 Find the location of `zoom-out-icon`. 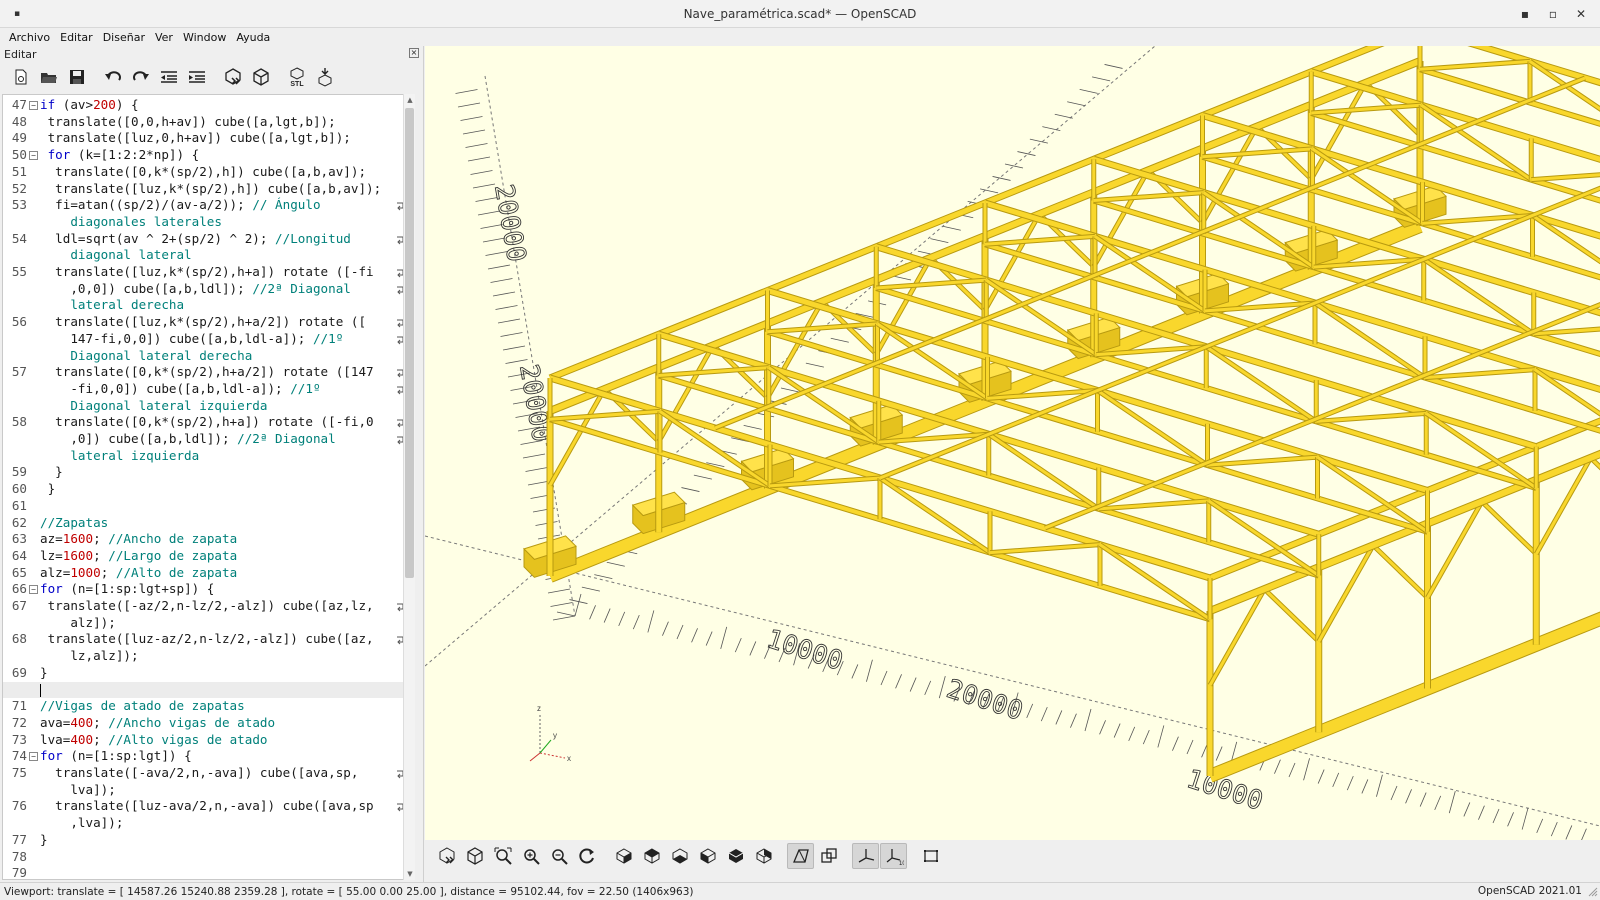

zoom-out-icon is located at coordinates (558, 856).